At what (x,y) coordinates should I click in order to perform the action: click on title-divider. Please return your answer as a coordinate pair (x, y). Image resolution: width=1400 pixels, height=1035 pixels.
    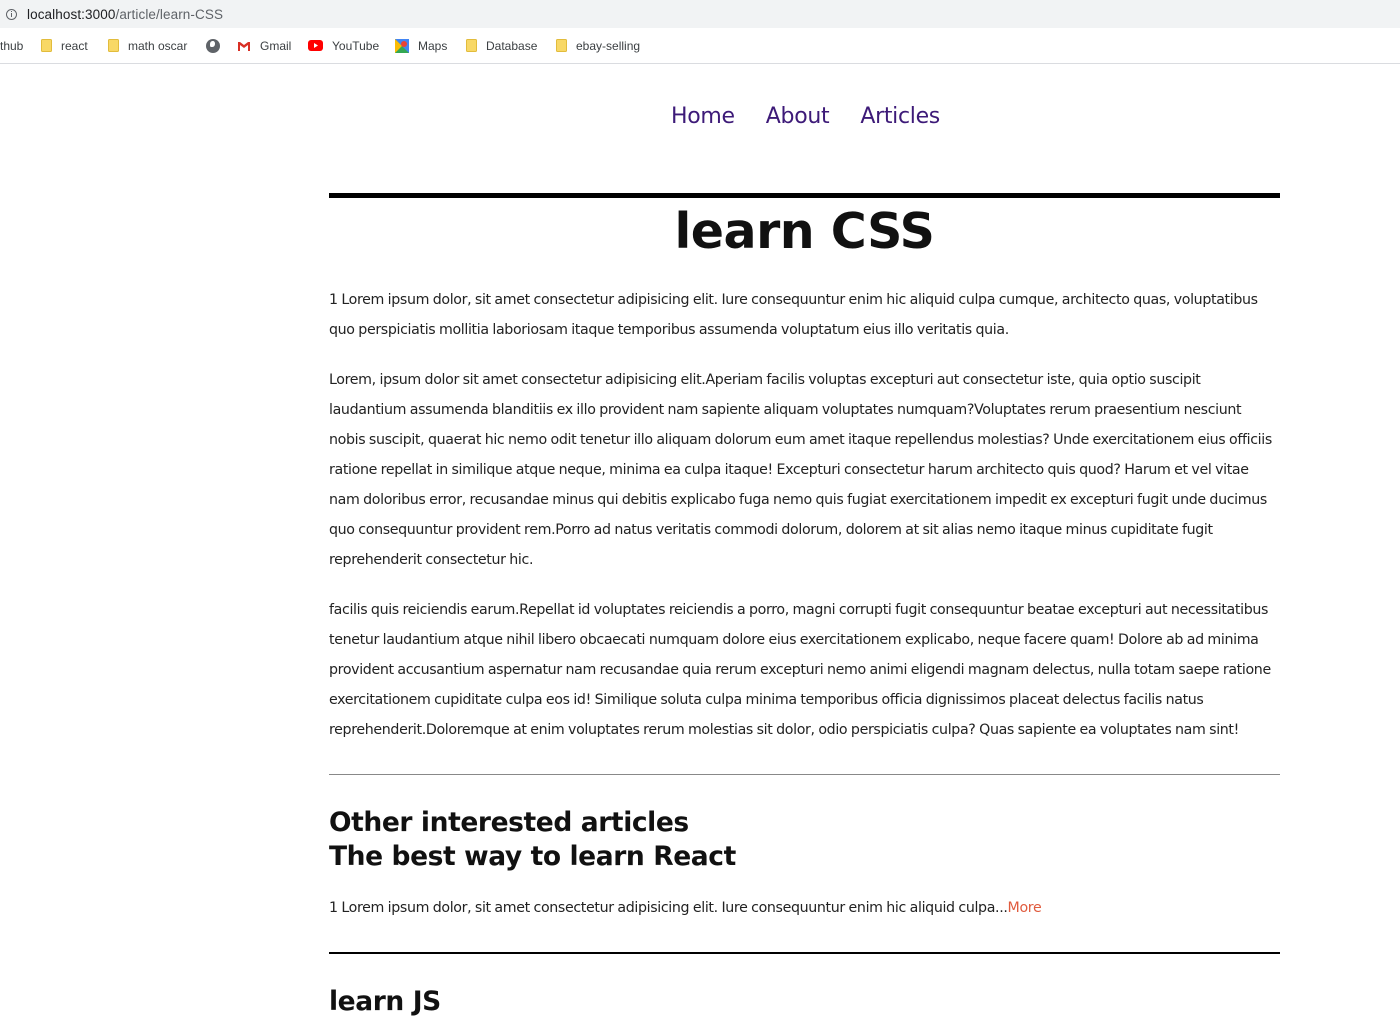
    Looking at the image, I should click on (804, 195).